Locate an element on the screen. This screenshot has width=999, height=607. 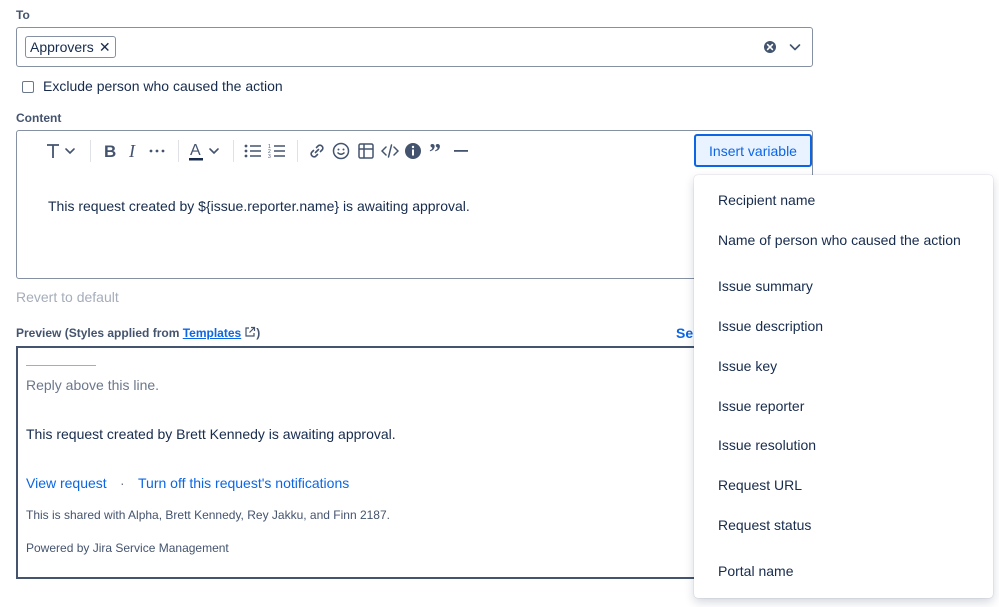
turn-off-notifications-link: Turn off this request's notifications is located at coordinates (243, 483).